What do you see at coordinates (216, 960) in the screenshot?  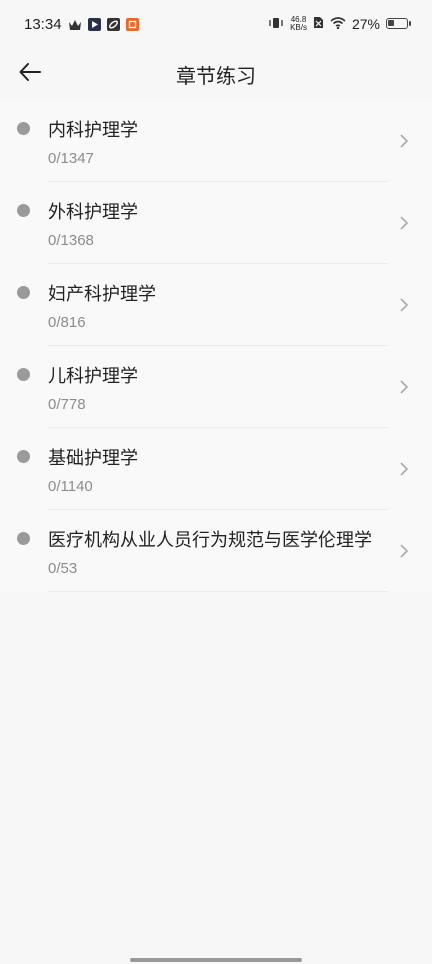 I see `home-indicator` at bounding box center [216, 960].